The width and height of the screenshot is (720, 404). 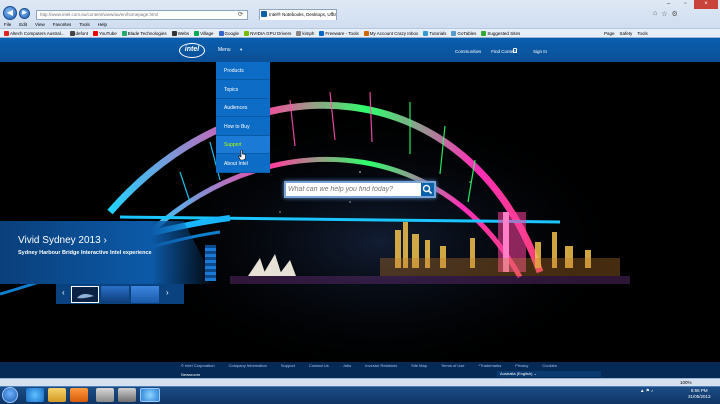 I want to click on system-tray: ▲ ⚑ ♪, so click(x=646, y=391).